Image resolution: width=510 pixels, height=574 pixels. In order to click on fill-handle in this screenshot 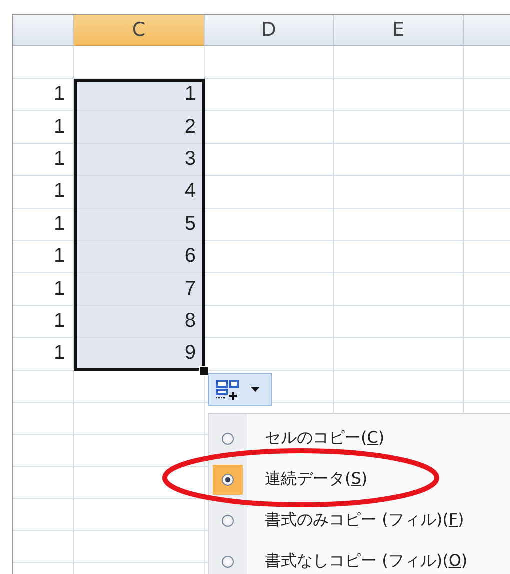, I will do `click(204, 371)`.